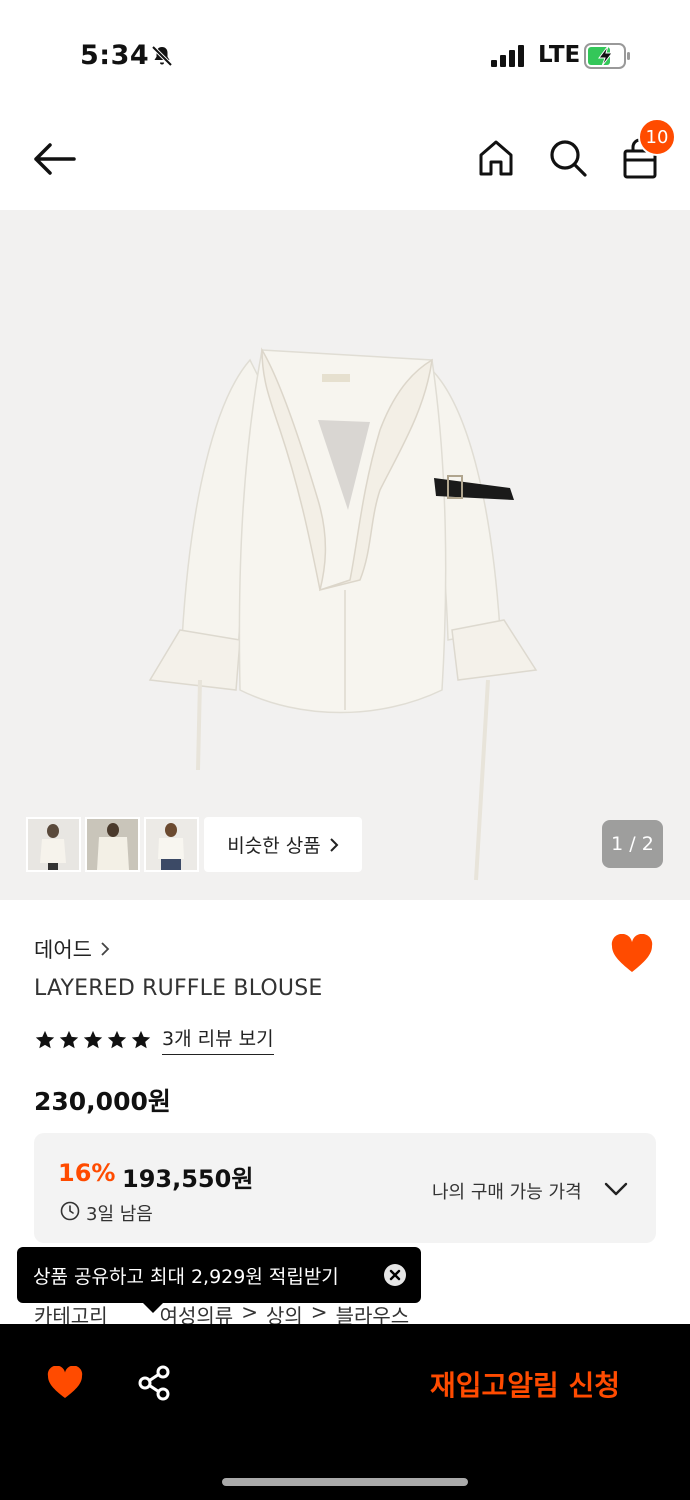 The width and height of the screenshot is (690, 1500). I want to click on discount-price: 193,550원, so click(188, 1179).